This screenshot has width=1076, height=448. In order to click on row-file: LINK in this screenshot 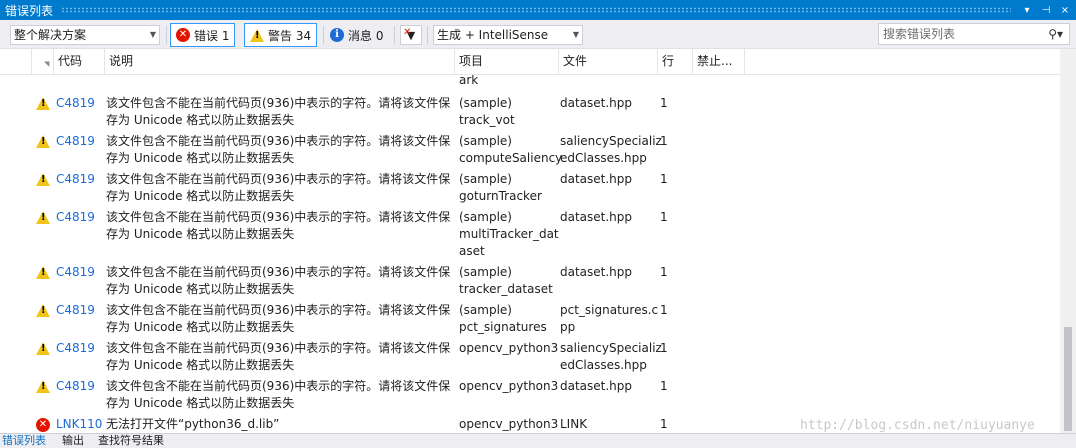, I will do `click(574, 424)`.